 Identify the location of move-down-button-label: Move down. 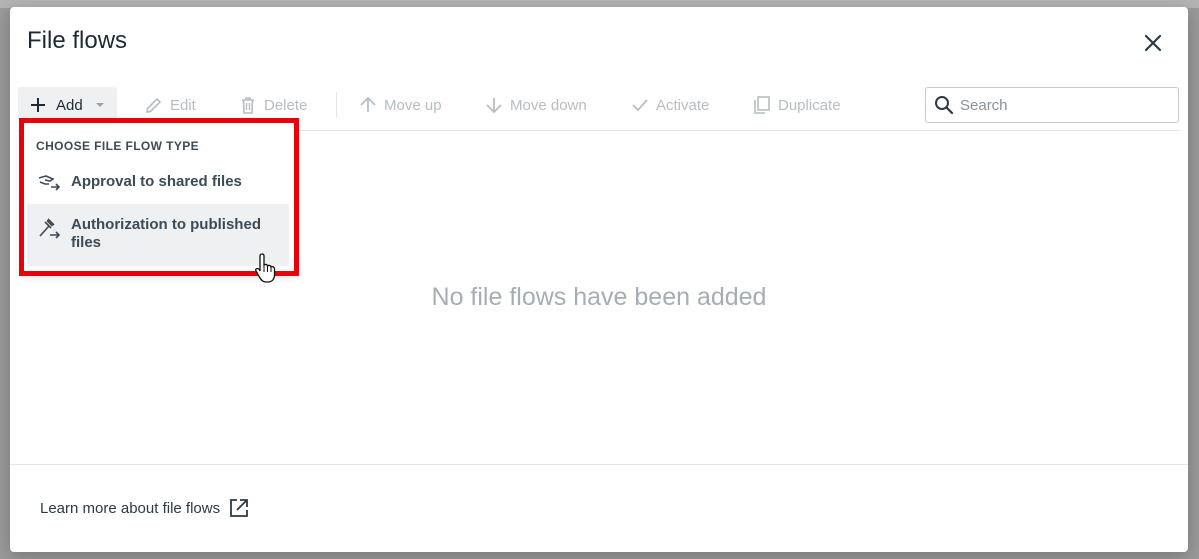
(548, 105).